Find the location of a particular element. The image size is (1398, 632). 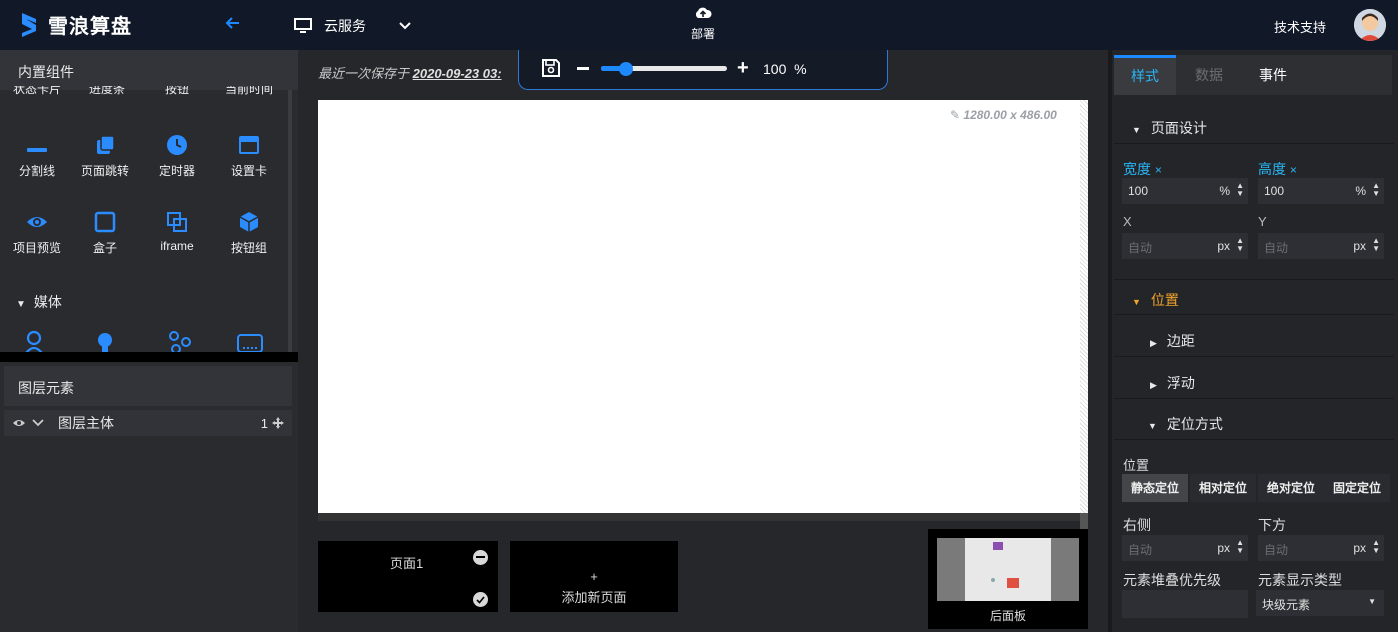

component-label: 状态卡片 is located at coordinates (36, 91).